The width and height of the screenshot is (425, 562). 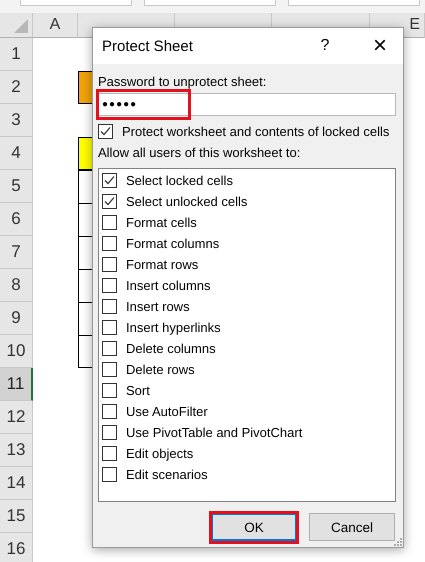 I want to click on column-header: A, so click(x=55, y=25).